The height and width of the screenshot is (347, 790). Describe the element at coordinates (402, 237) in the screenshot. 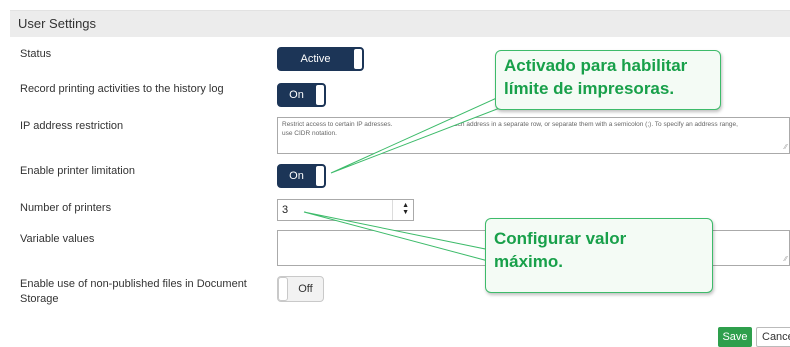

I see `bottom-callout-pointer` at that location.